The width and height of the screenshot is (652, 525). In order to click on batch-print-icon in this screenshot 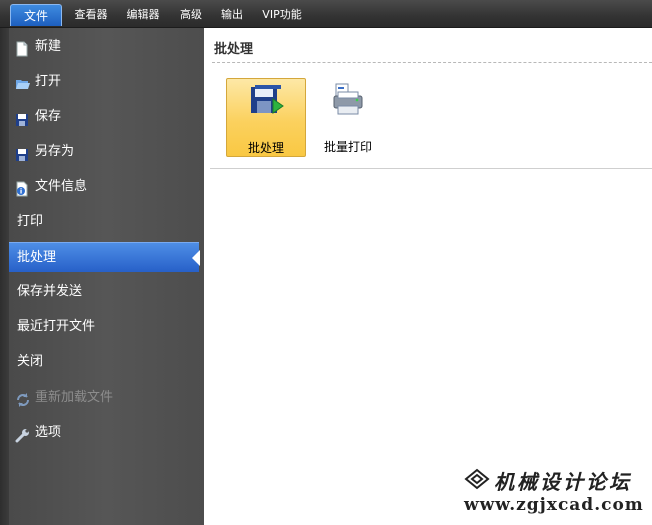, I will do `click(348, 100)`.